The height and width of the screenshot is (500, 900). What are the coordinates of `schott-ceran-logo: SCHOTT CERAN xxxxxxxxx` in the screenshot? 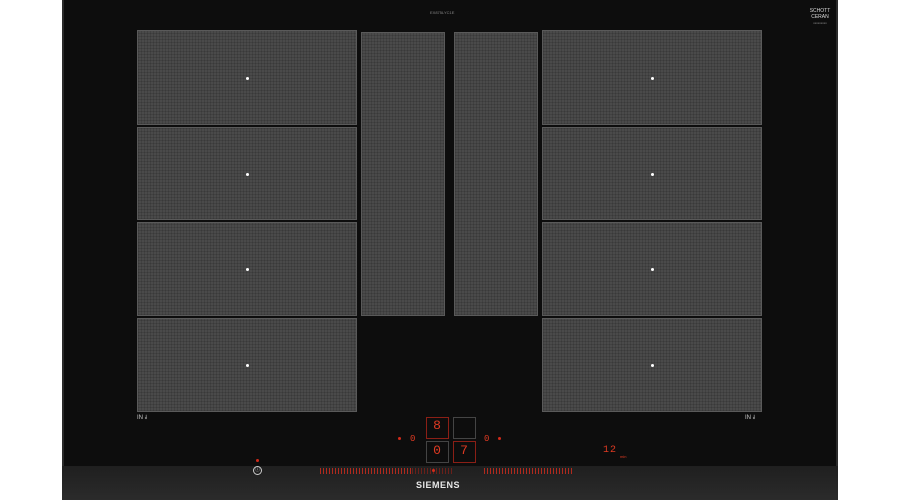 It's located at (820, 17).